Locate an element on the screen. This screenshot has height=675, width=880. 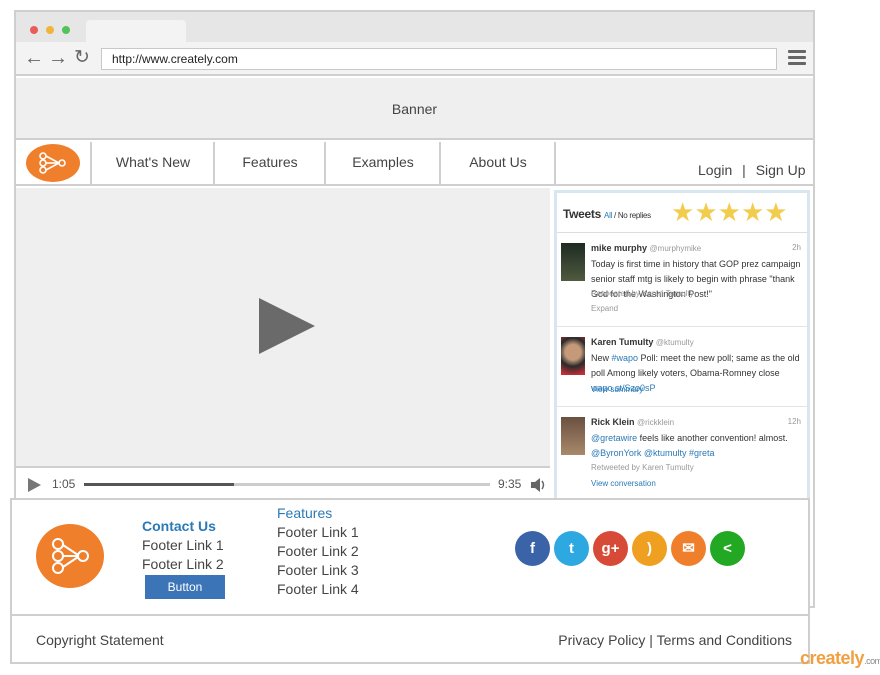
footer-button: Button is located at coordinates (185, 587).